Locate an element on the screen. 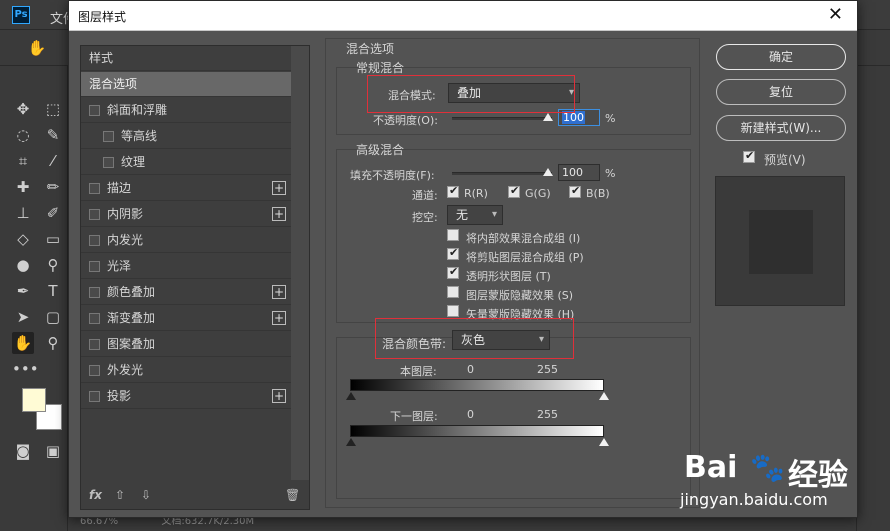 This screenshot has width=890, height=531. foreground-color-swatch is located at coordinates (34, 400).